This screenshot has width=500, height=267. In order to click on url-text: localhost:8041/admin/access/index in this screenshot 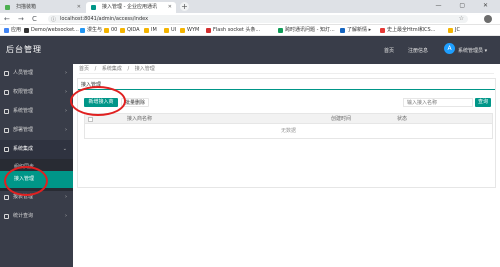, I will do `click(104, 19)`.